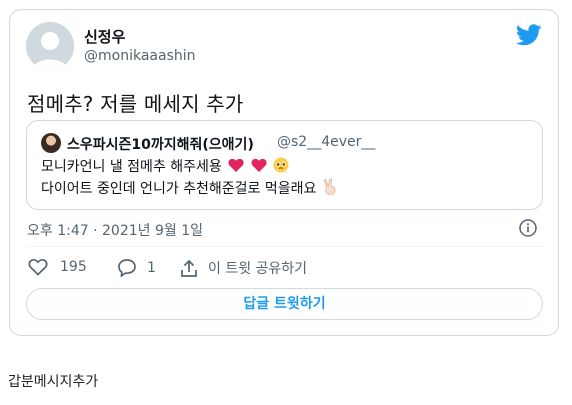  What do you see at coordinates (189, 268) in the screenshot?
I see `share-icon` at bounding box center [189, 268].